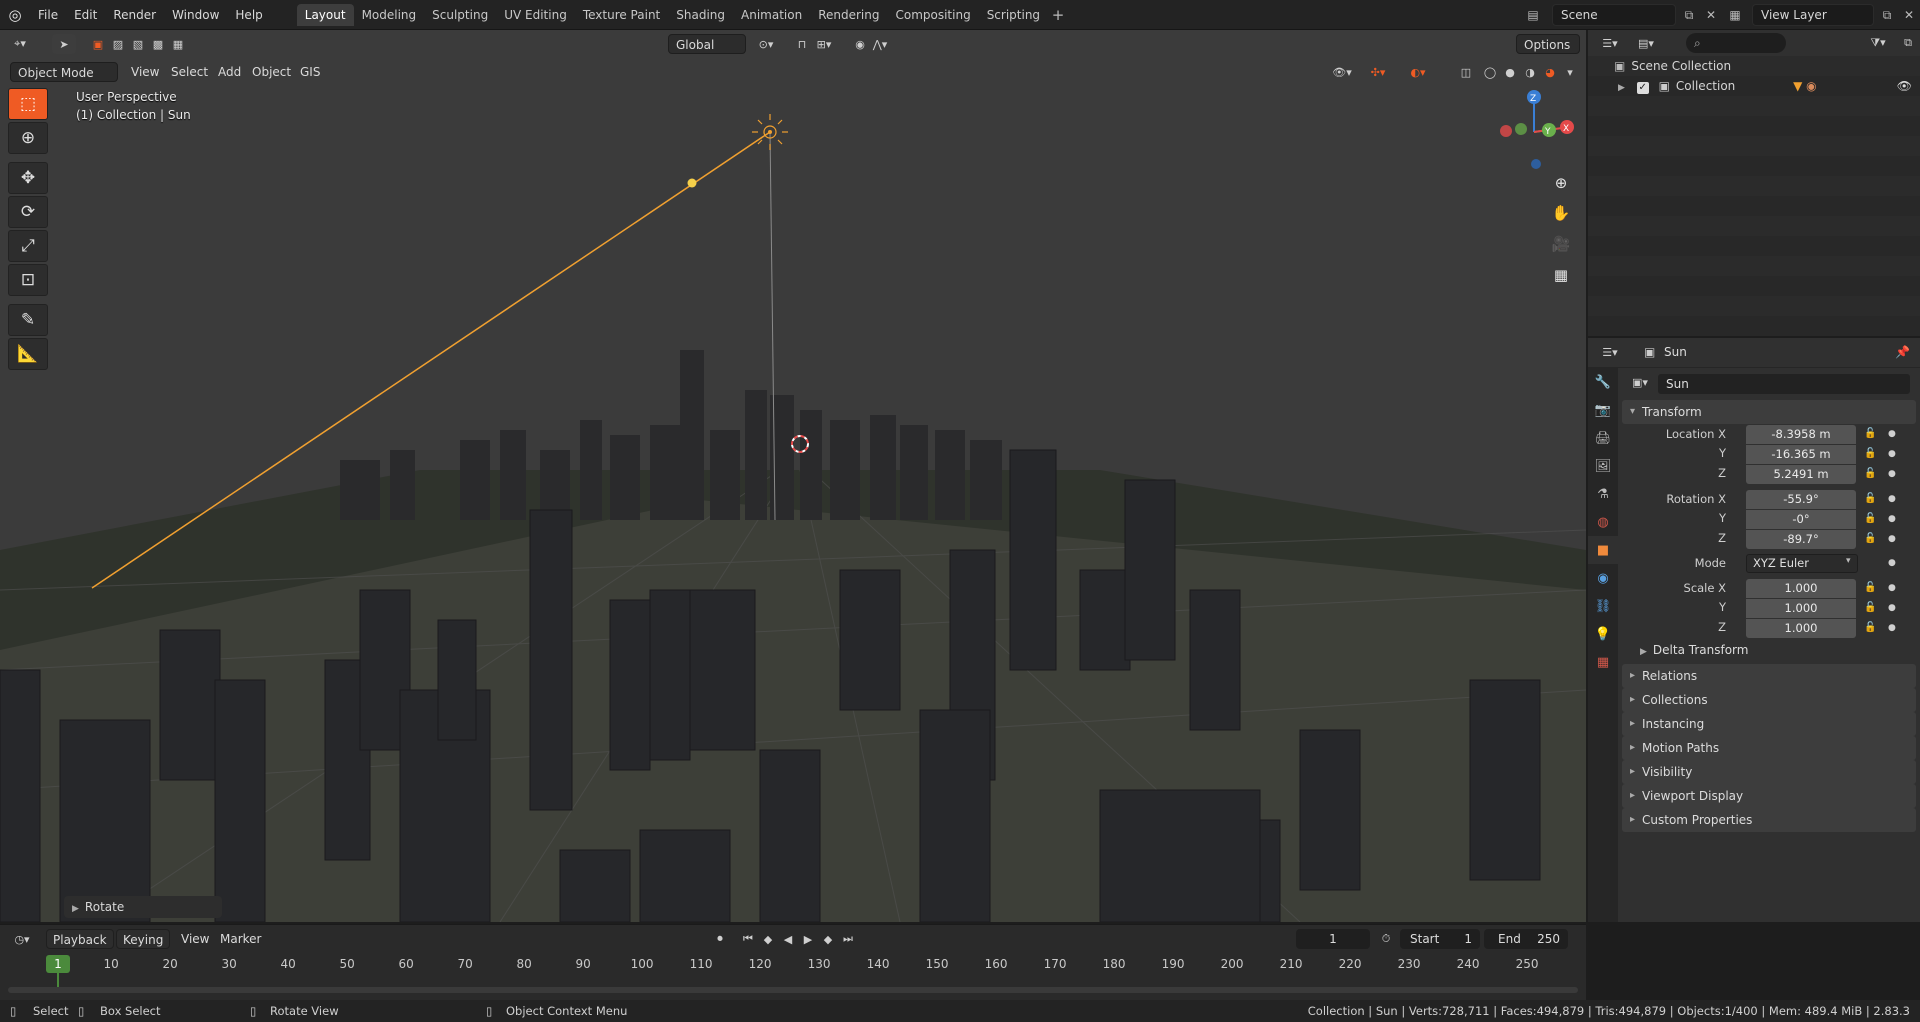  I want to click on display-mode-icon: ▤▾, so click(1646, 43).